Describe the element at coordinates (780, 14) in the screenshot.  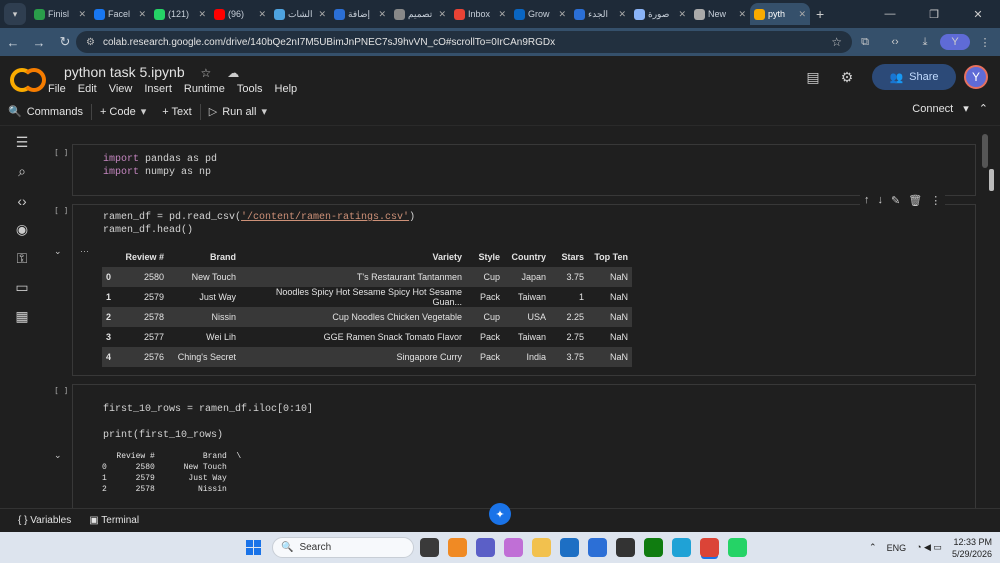
I see `browser-tab: pyth ✕` at that location.